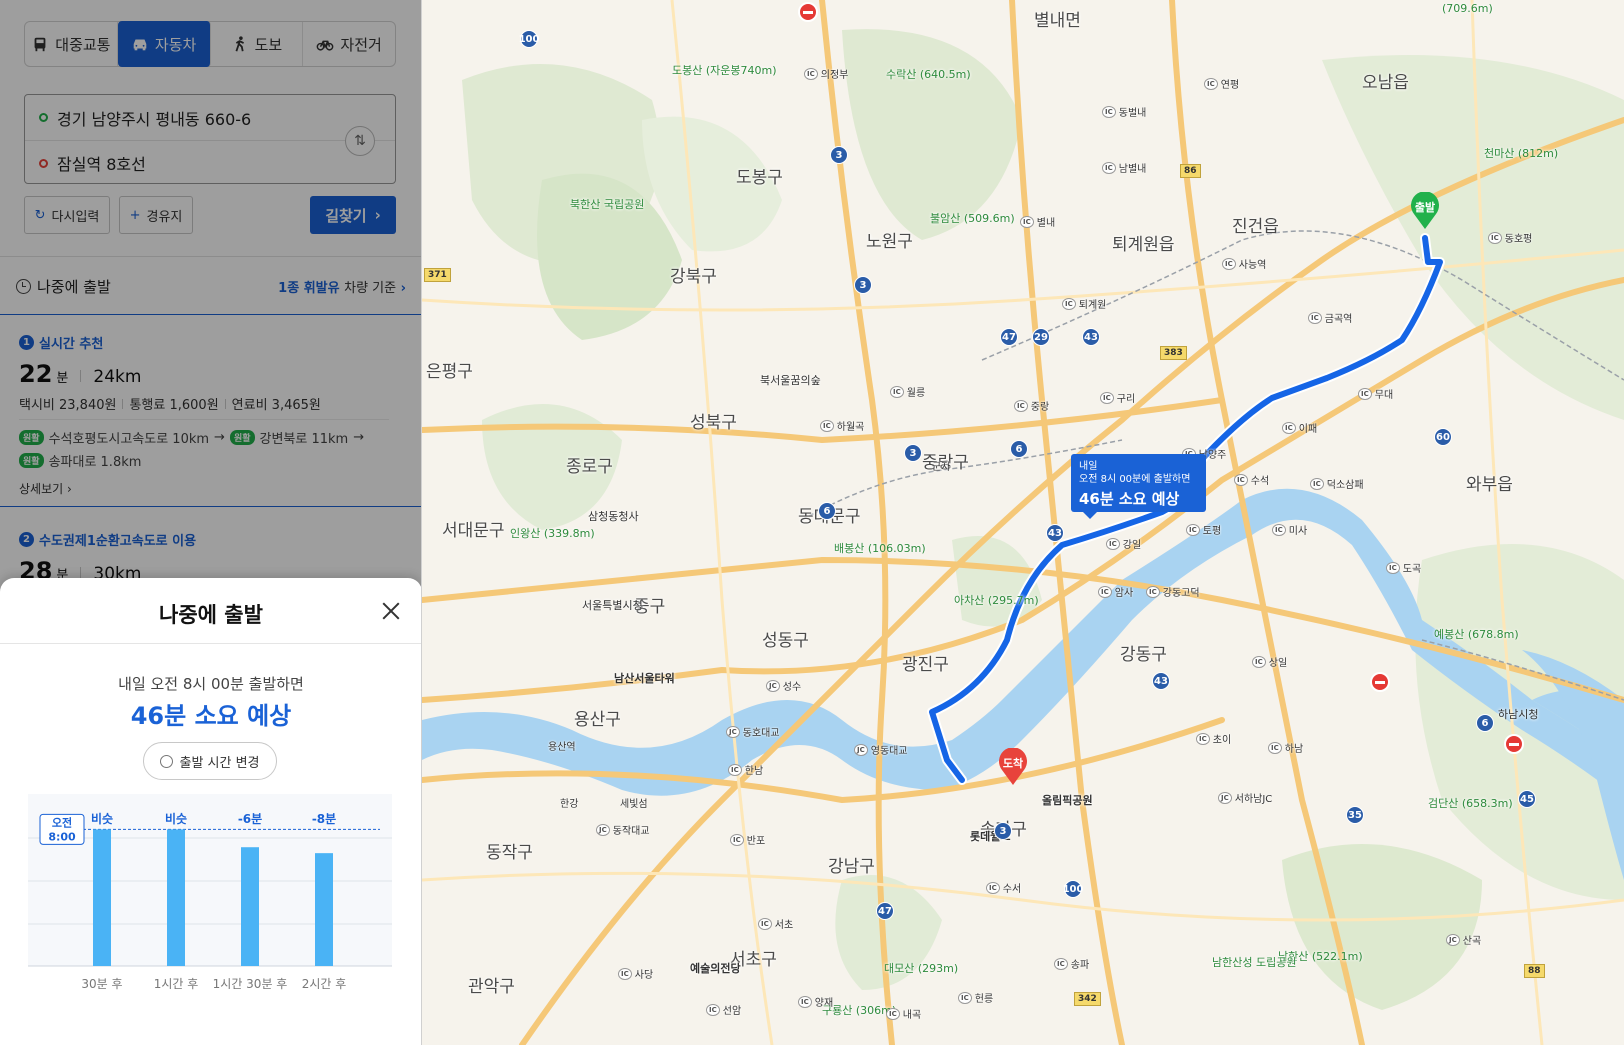 Image resolution: width=1624 pixels, height=1045 pixels. Describe the element at coordinates (491, 987) in the screenshot. I see `district-label: 관악구` at that location.